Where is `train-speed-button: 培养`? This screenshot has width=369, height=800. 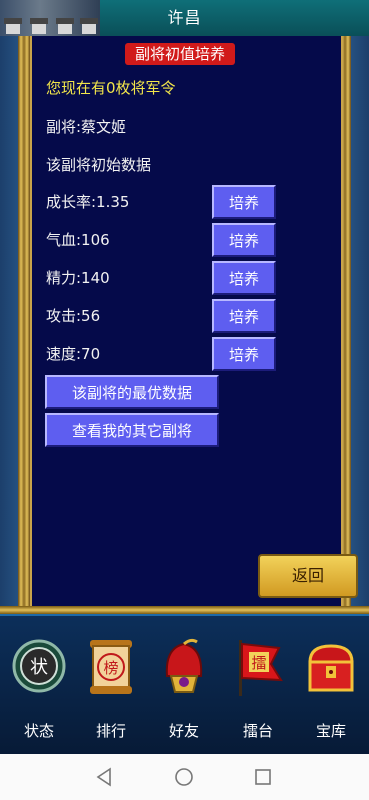
train-speed-button: 培养 is located at coordinates (244, 354).